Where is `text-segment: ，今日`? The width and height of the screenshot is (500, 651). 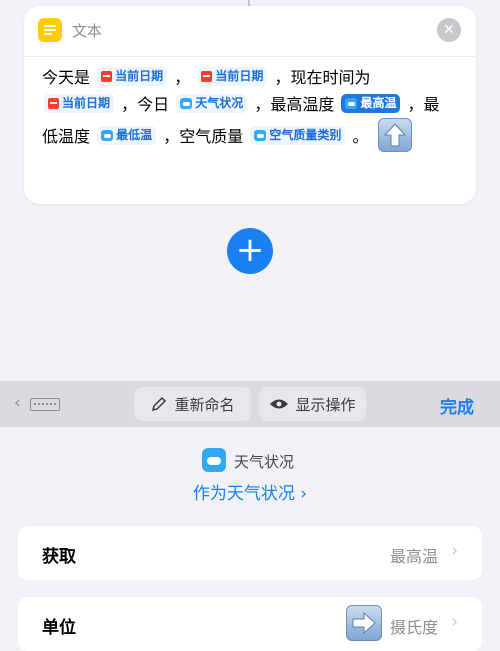 text-segment: ，今日 is located at coordinates (145, 104).